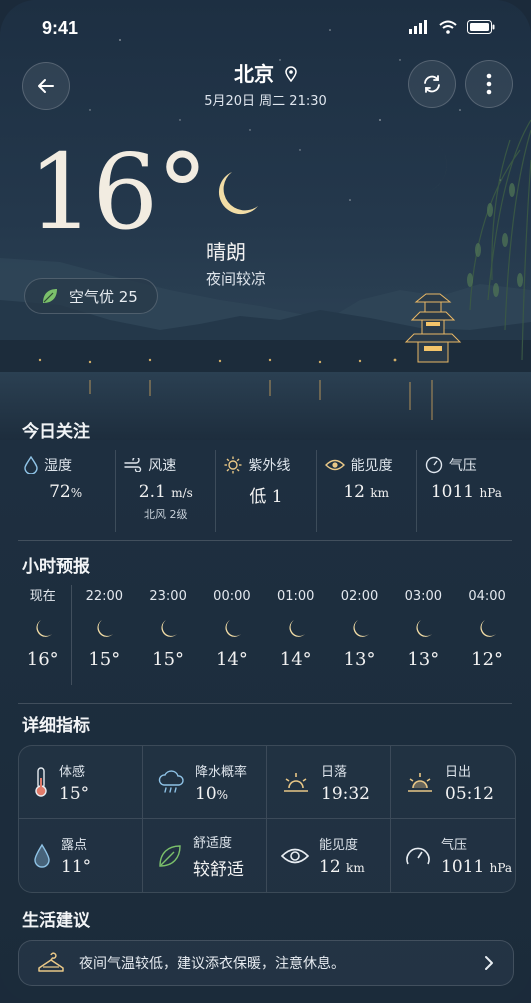 This screenshot has height=1003, width=531. I want to click on wifi-icon, so click(448, 27).